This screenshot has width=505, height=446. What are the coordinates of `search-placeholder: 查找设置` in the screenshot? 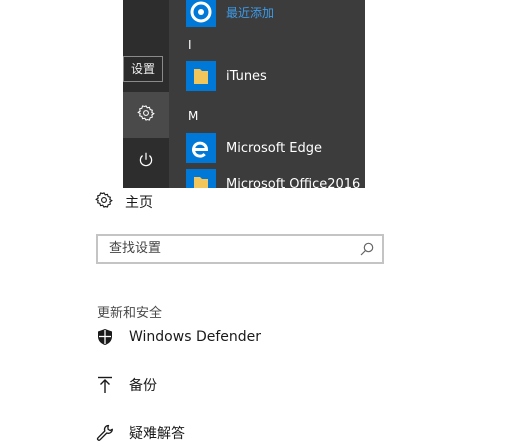 It's located at (135, 248).